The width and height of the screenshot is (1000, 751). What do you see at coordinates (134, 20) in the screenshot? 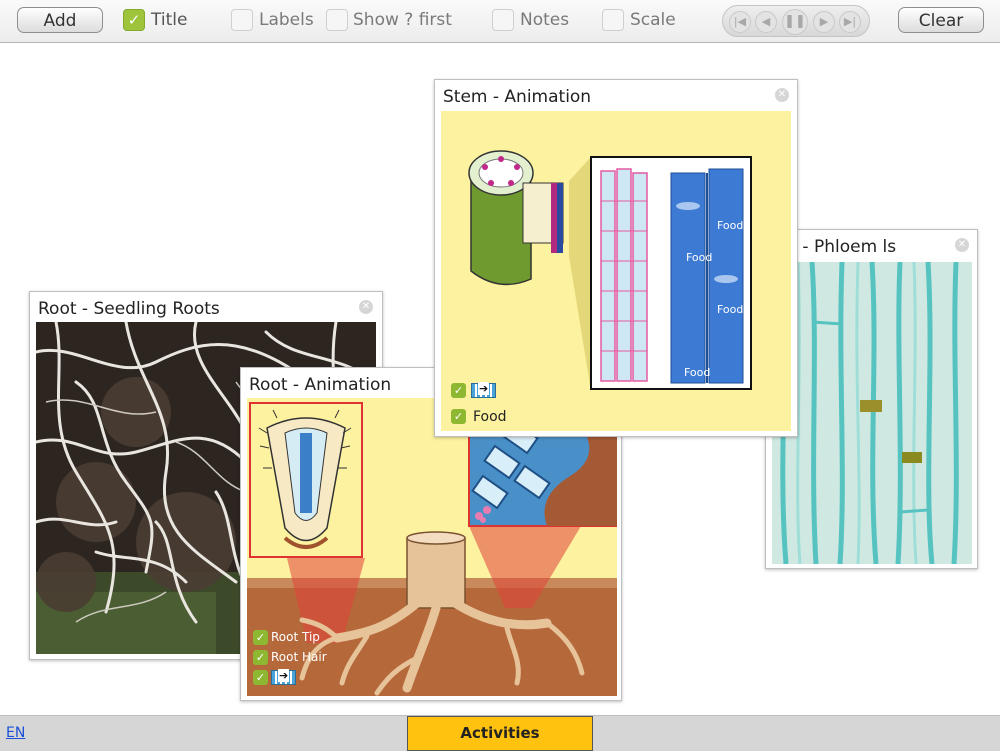
I see `title-checkbox: ✓` at bounding box center [134, 20].